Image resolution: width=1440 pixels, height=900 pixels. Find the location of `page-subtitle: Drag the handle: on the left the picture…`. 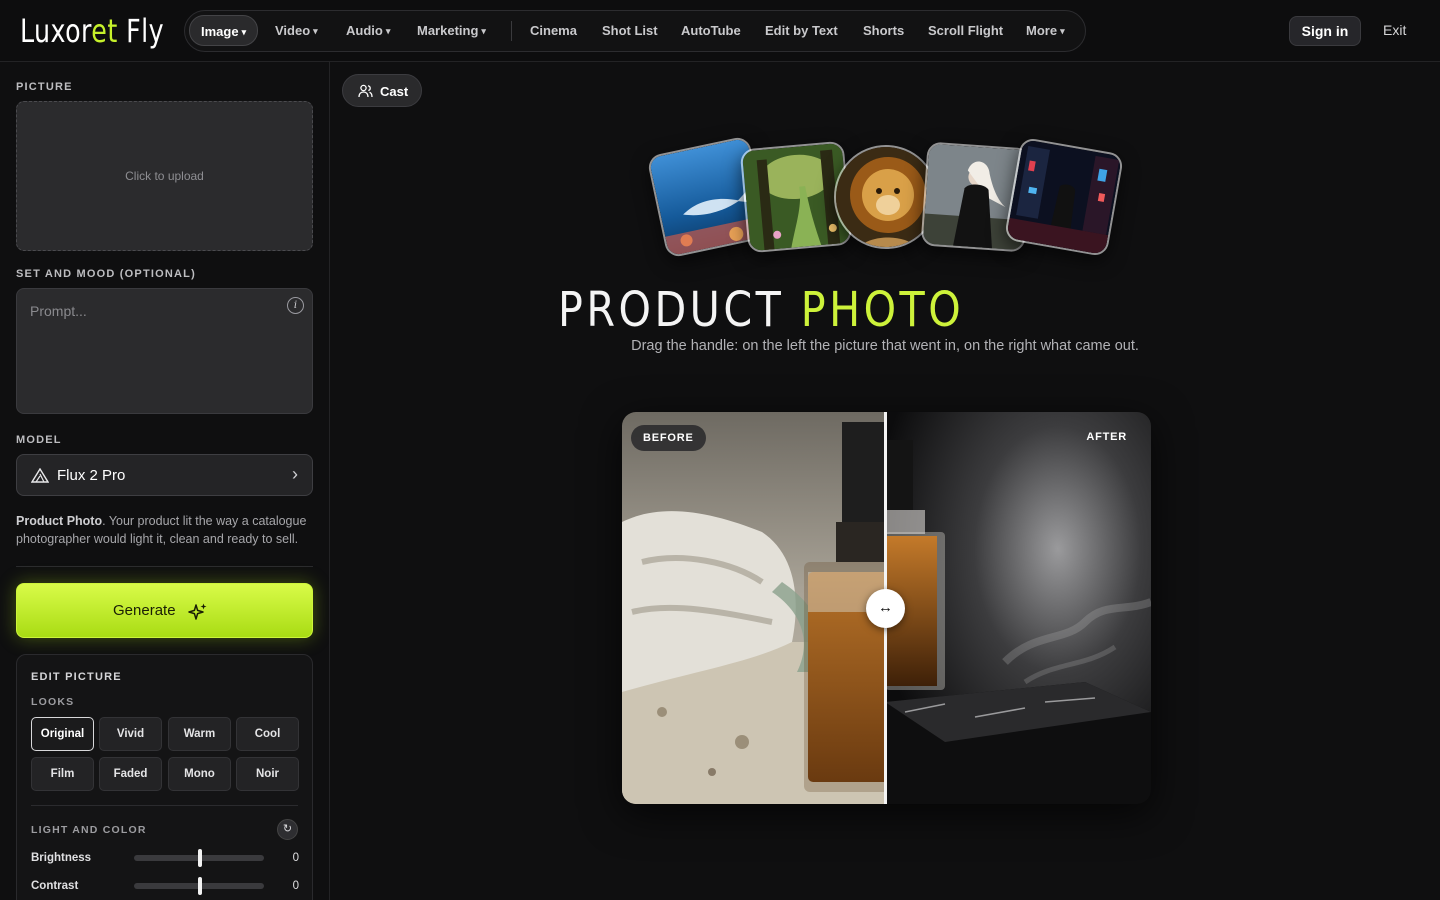

page-subtitle: Drag the handle: on the left the picture… is located at coordinates (885, 346).